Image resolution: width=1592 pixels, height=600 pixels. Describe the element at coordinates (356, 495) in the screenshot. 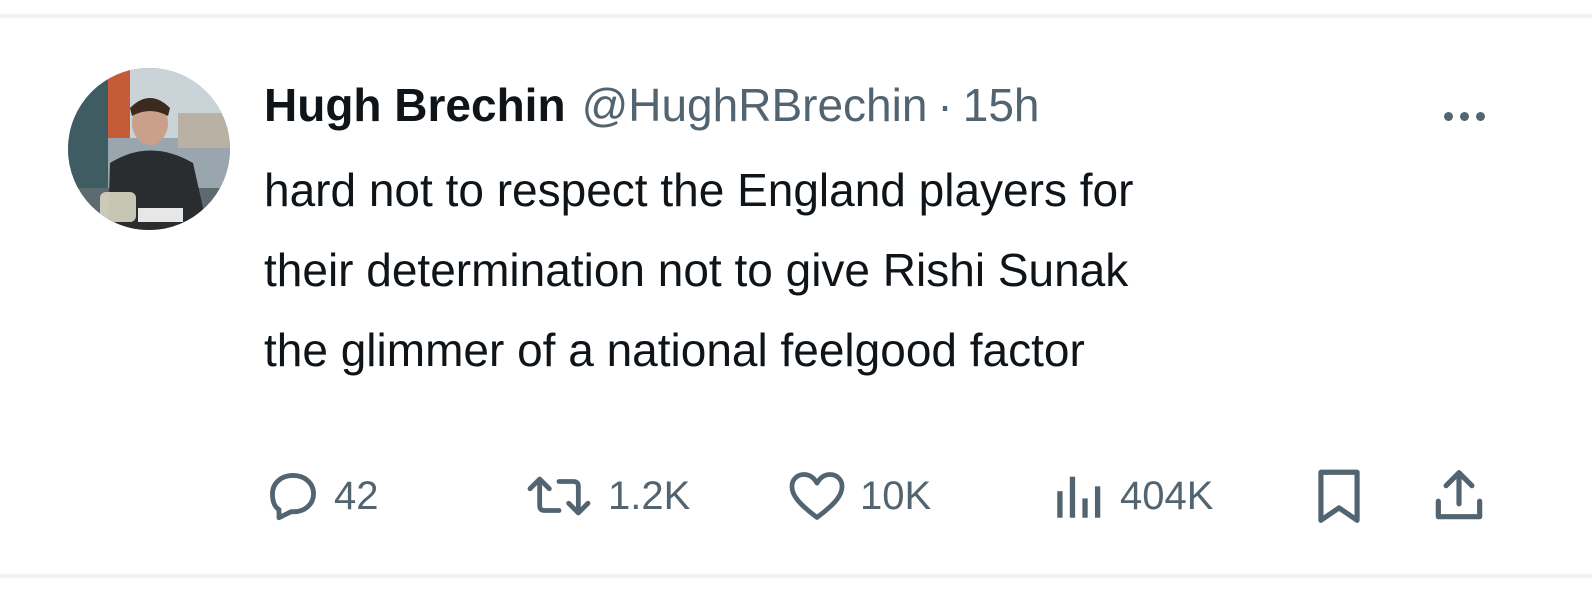

I see `reply-count: 42` at that location.